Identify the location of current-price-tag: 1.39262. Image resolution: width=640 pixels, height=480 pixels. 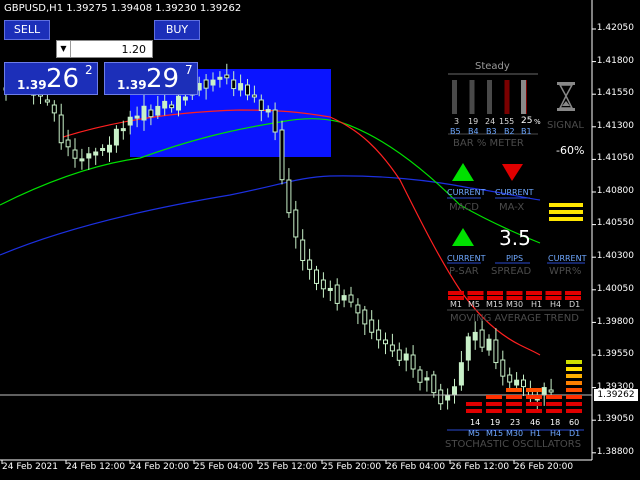
(616, 395).